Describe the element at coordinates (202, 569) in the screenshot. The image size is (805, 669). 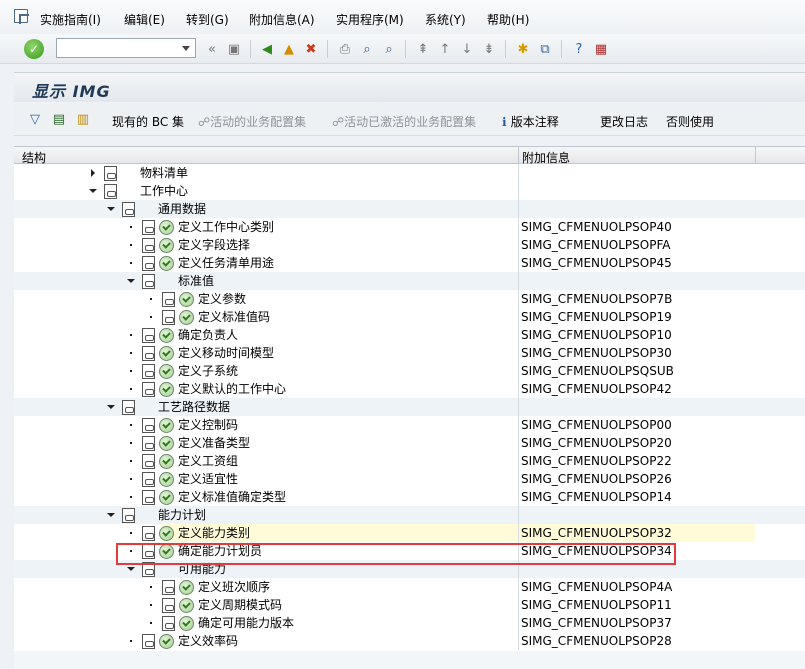
I see `tree-node-label: 可用能力` at that location.